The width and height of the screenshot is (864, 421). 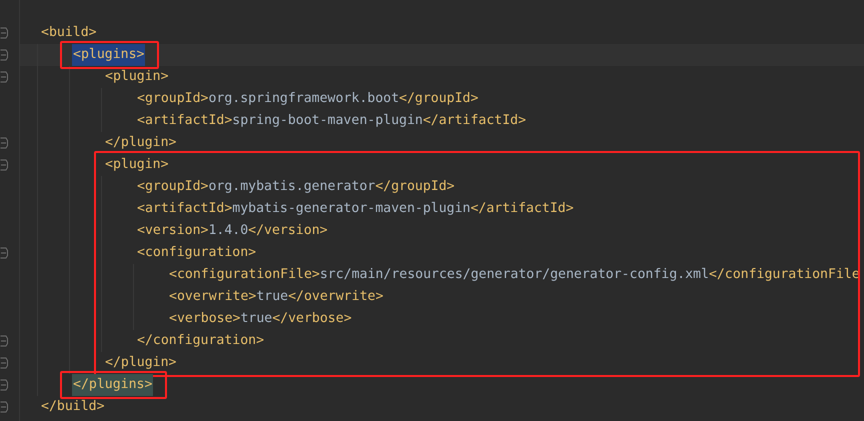 I want to click on xml-tag: </configurationFile, so click(x=784, y=274).